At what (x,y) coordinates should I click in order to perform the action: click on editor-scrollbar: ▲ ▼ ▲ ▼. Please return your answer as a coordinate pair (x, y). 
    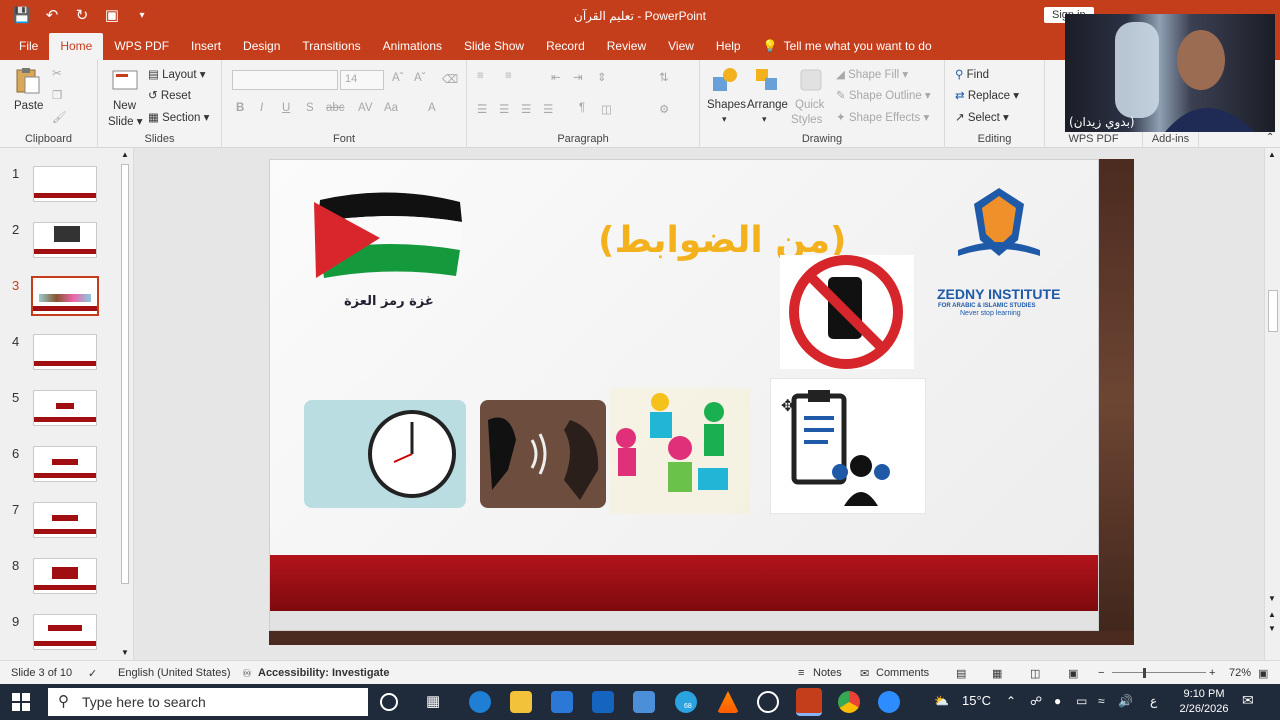
    Looking at the image, I should click on (1272, 404).